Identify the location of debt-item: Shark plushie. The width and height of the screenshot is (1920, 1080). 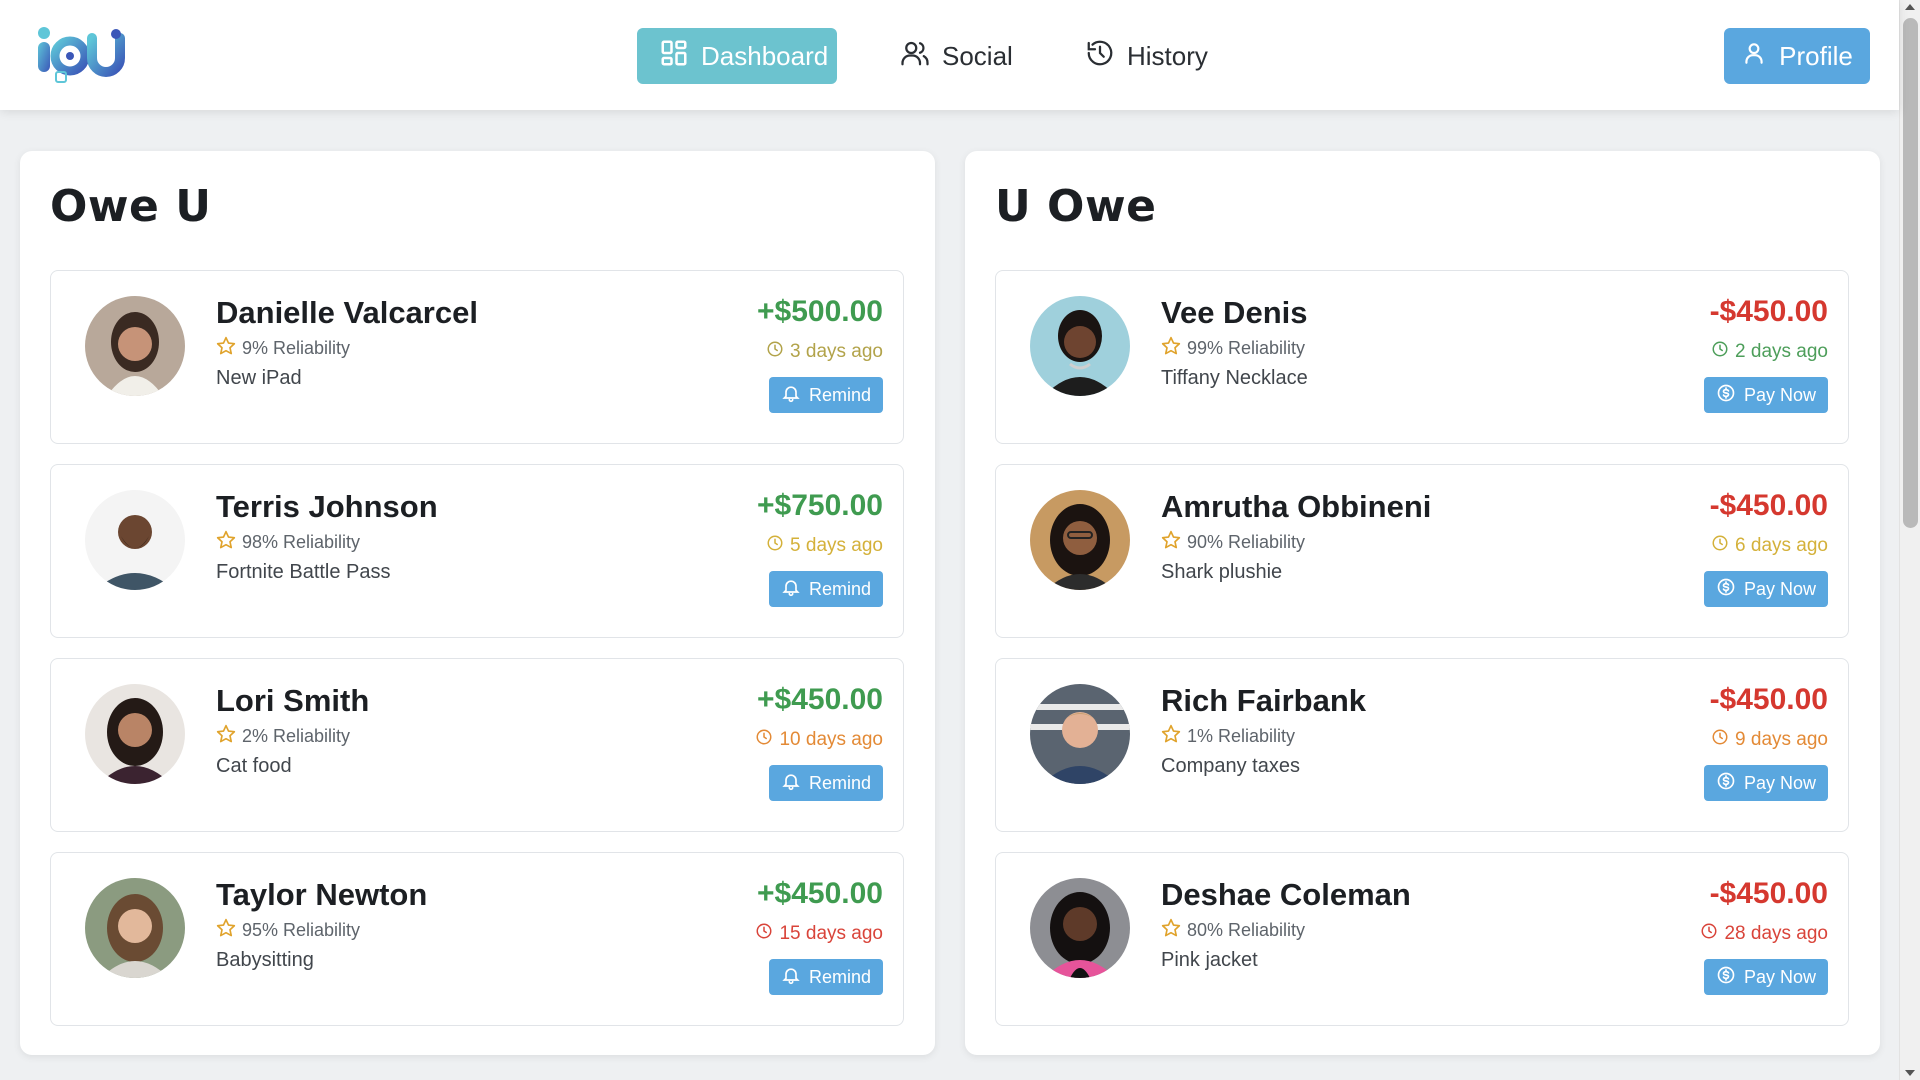
(1222, 572).